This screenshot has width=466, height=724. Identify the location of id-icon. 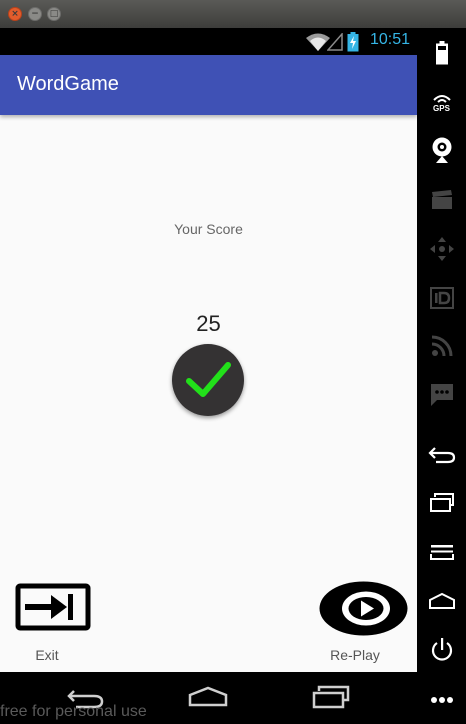
(441, 298).